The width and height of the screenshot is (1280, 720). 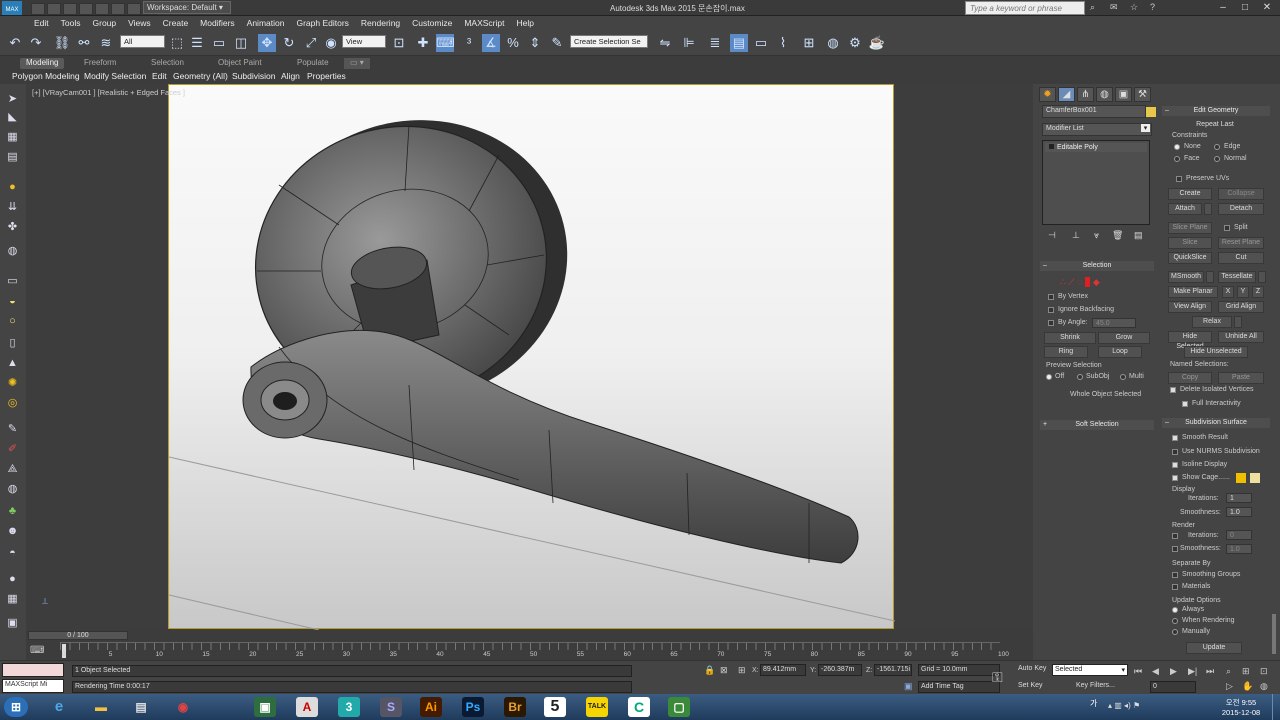 I want to click on keyboard-shortcut-toggle-icon: ⌨, so click(x=445, y=43).